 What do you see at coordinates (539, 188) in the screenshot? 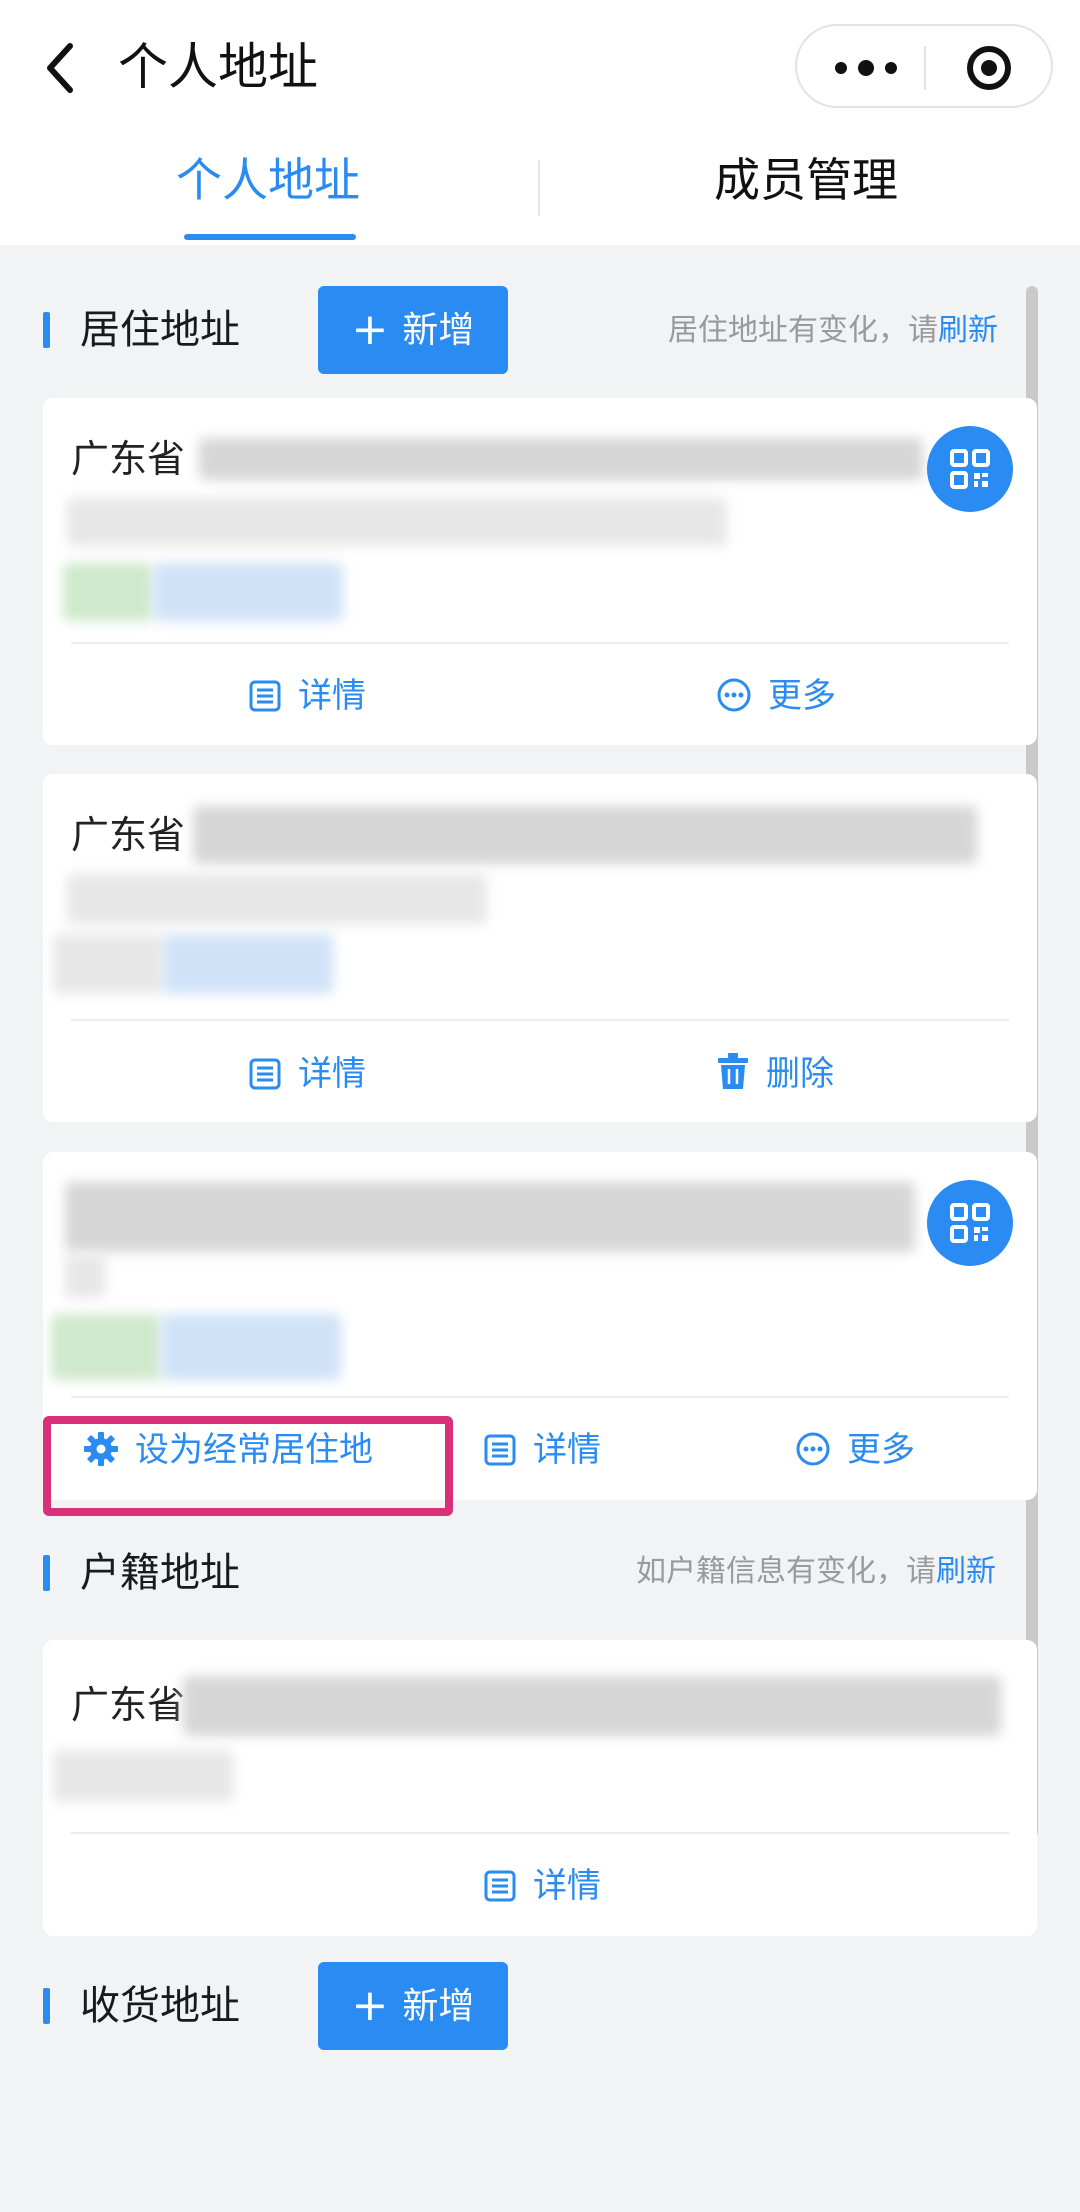
I see `tab-separator` at bounding box center [539, 188].